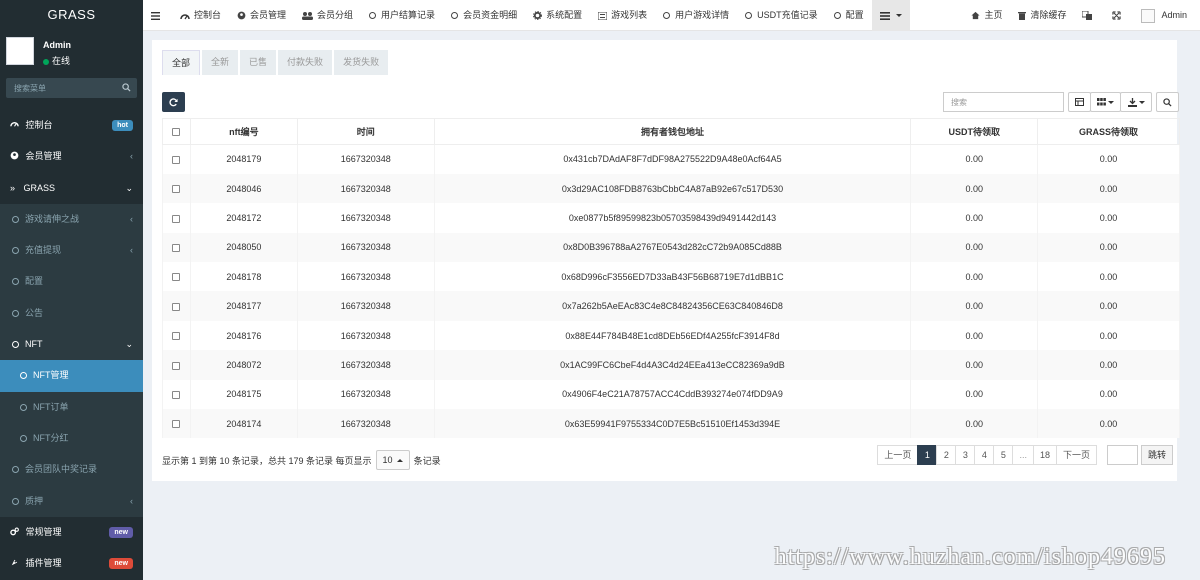 The image size is (1200, 580). What do you see at coordinates (71, 188) in the screenshot?
I see `sidebar-item-grass: » GRASS ⌄` at bounding box center [71, 188].